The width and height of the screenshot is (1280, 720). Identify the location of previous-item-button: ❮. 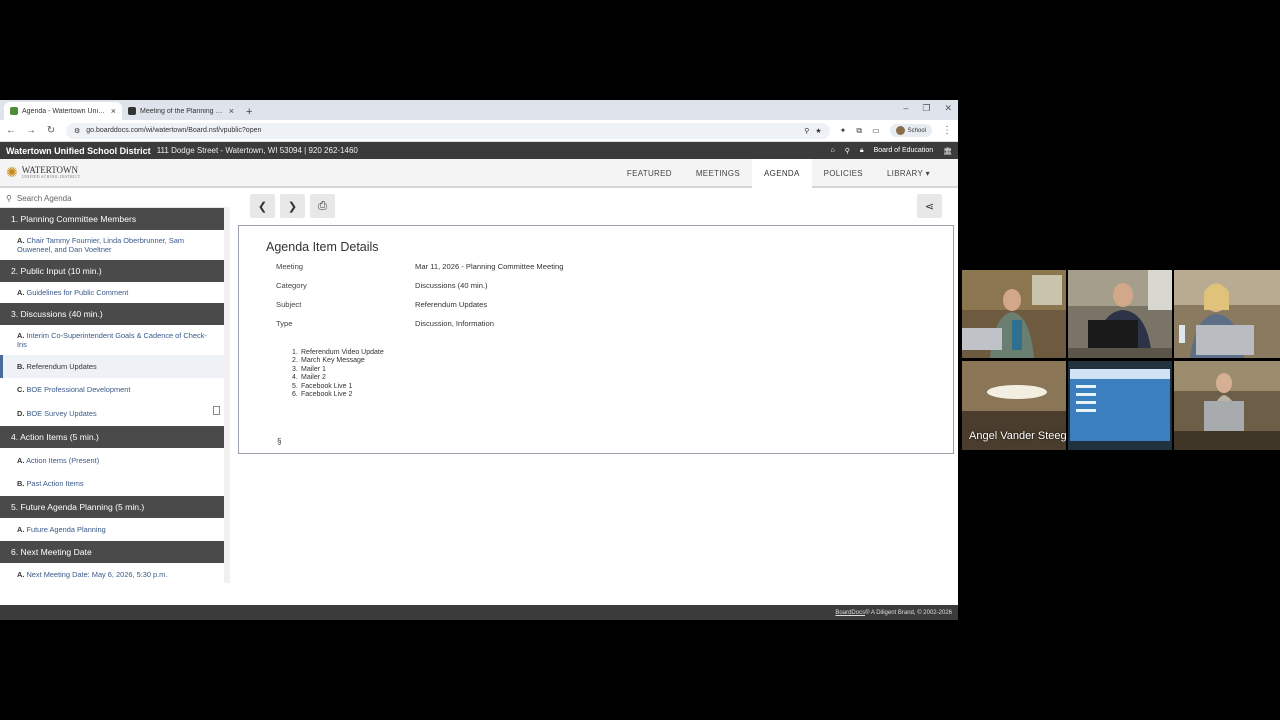
(262, 206).